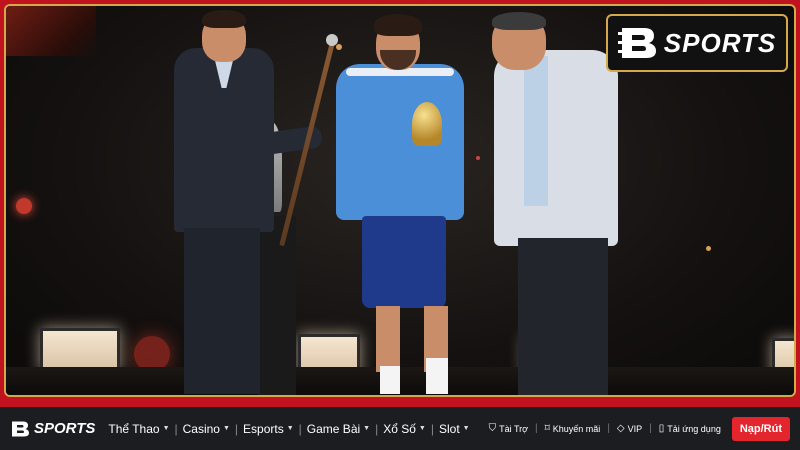  What do you see at coordinates (427, 124) in the screenshot?
I see `golden-trophy` at bounding box center [427, 124].